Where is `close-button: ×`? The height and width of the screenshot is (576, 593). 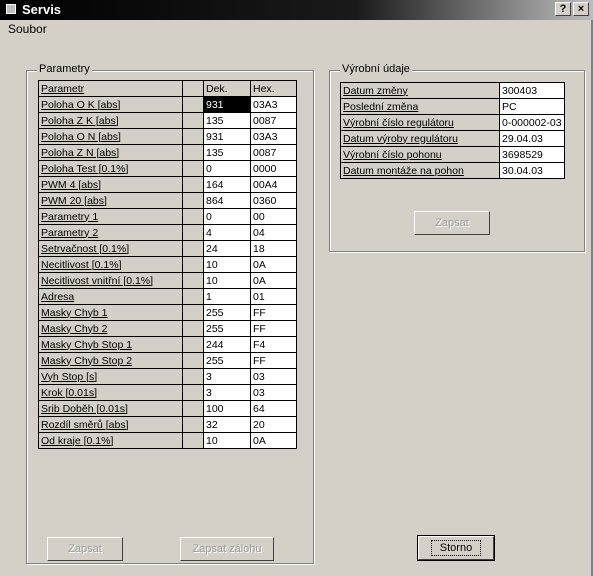 close-button: × is located at coordinates (581, 9).